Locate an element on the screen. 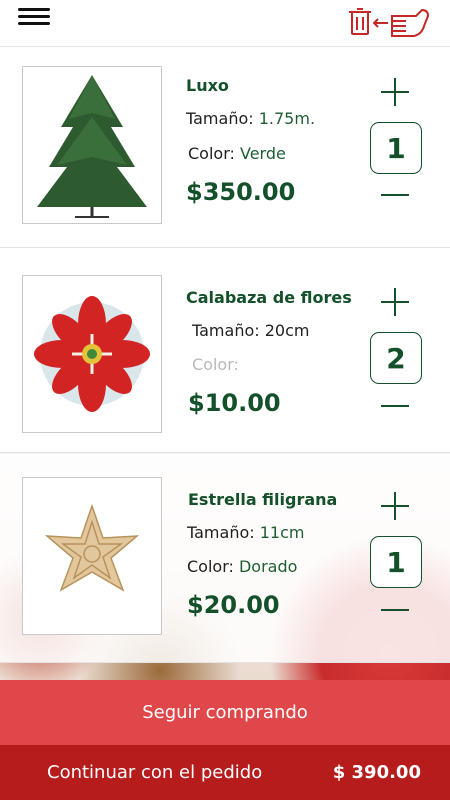 The height and width of the screenshot is (800, 450). item-price: $10.00 is located at coordinates (234, 403).